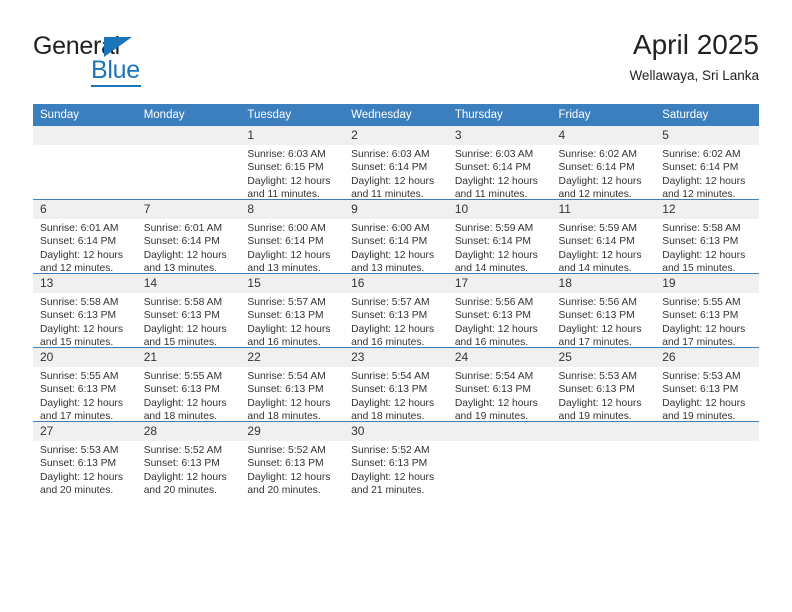 This screenshot has height=612, width=792. What do you see at coordinates (85, 357) in the screenshot?
I see `day-number: 20` at bounding box center [85, 357].